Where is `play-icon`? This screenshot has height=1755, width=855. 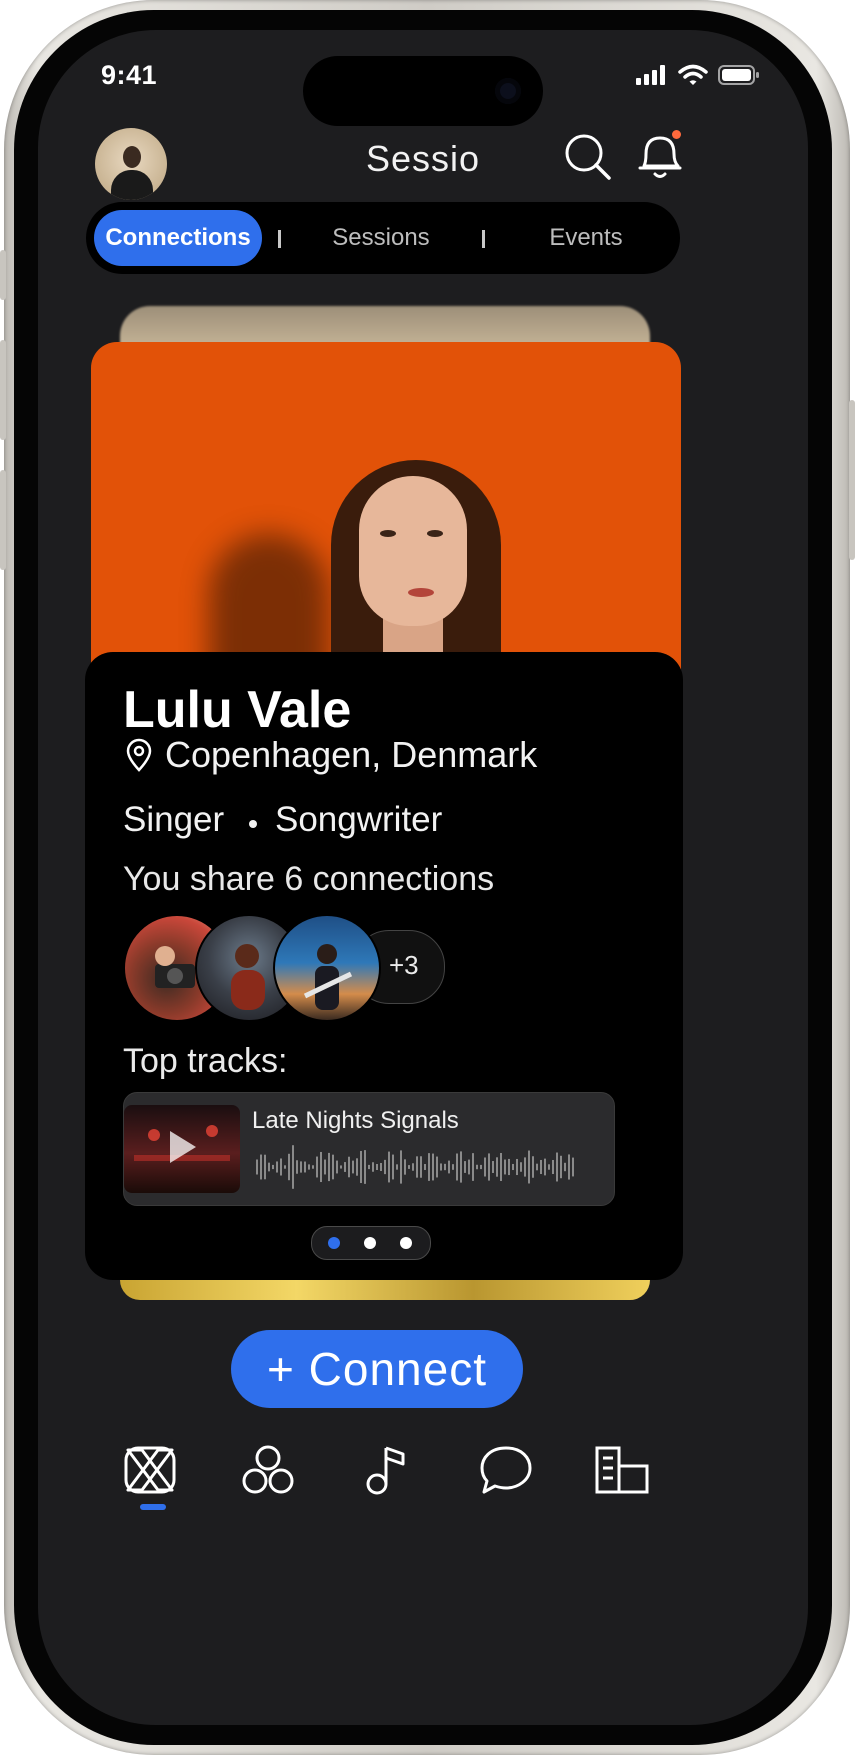 play-icon is located at coordinates (182, 1149).